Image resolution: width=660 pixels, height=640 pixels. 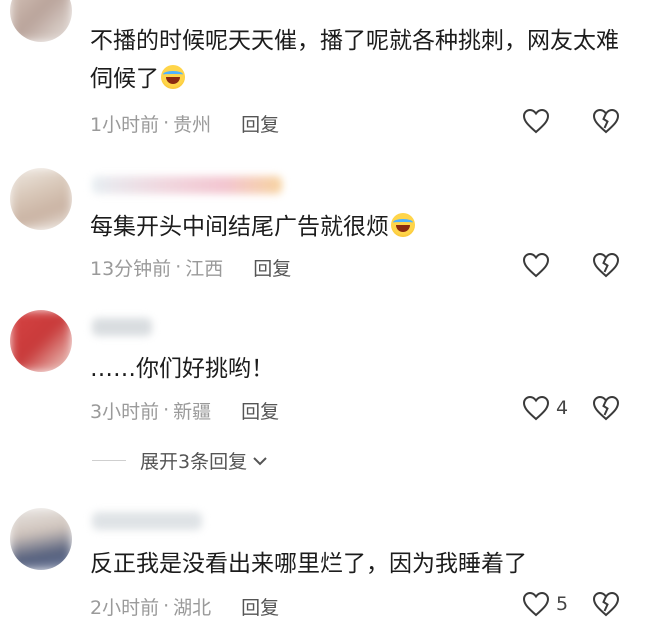 What do you see at coordinates (354, 60) in the screenshot?
I see `comment-text: 不播的时候呢天天催，播了呢就各种挑刺，网友太难伺候了` at bounding box center [354, 60].